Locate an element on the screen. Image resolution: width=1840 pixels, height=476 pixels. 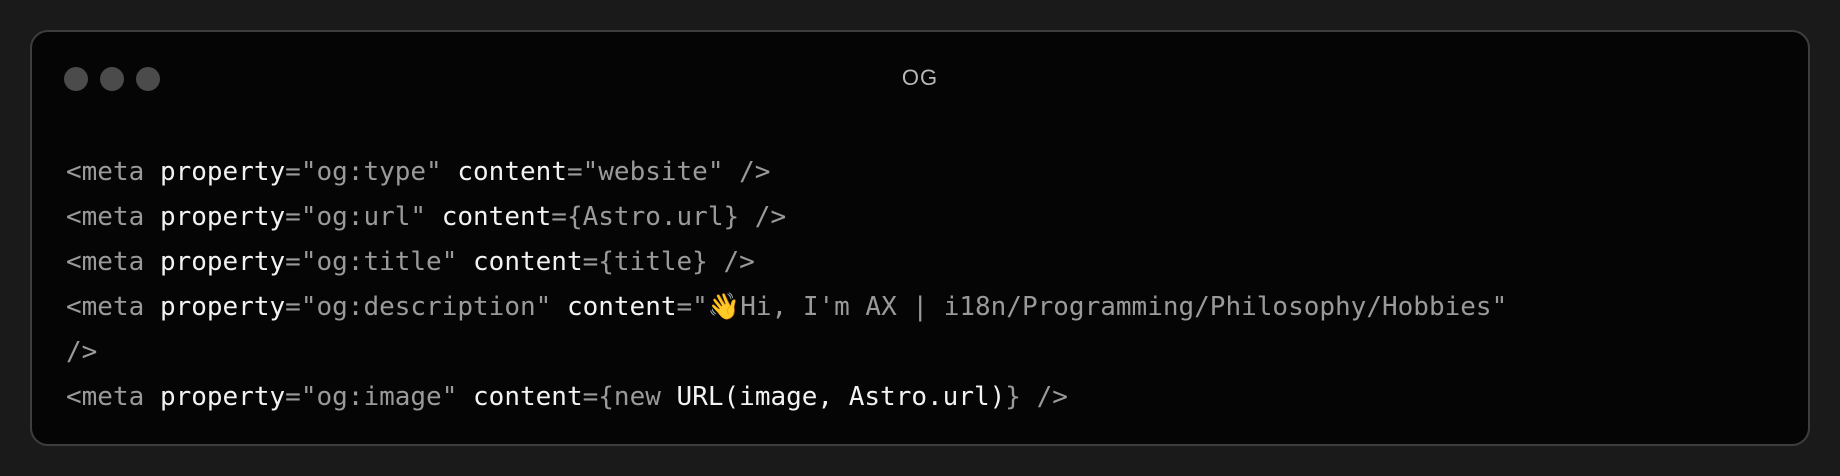
code-brace: } is located at coordinates (1013, 397).